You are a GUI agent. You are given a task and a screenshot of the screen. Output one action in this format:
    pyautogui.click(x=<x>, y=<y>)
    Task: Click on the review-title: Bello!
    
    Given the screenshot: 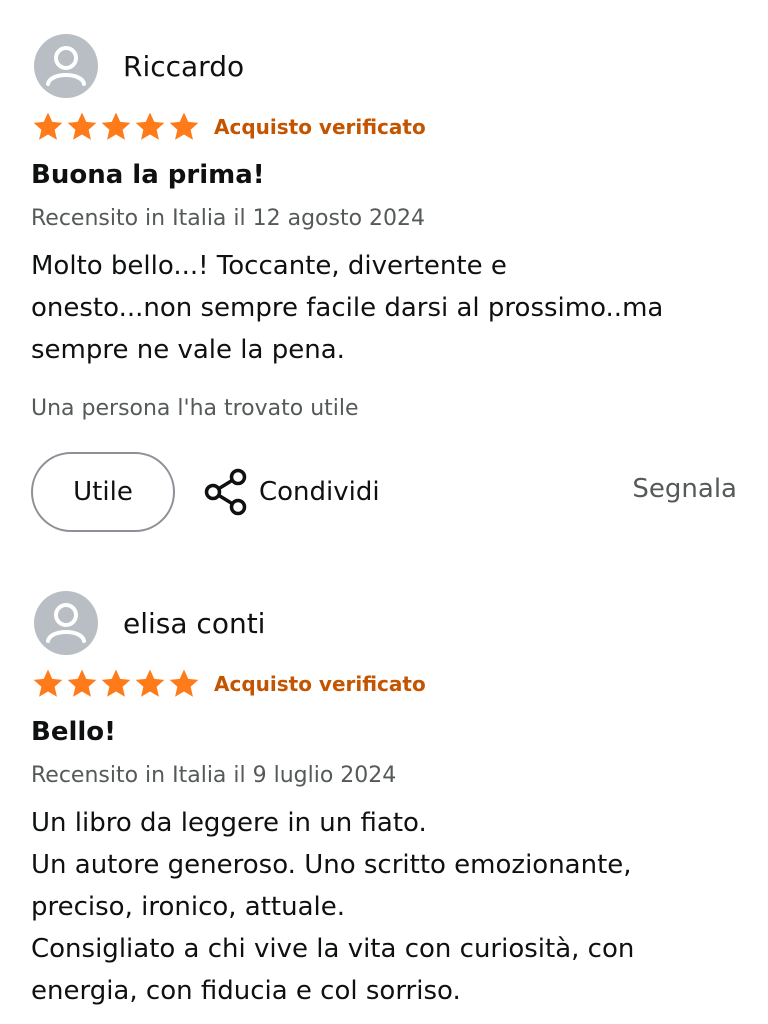 What is the action you would take?
    pyautogui.click(x=73, y=732)
    